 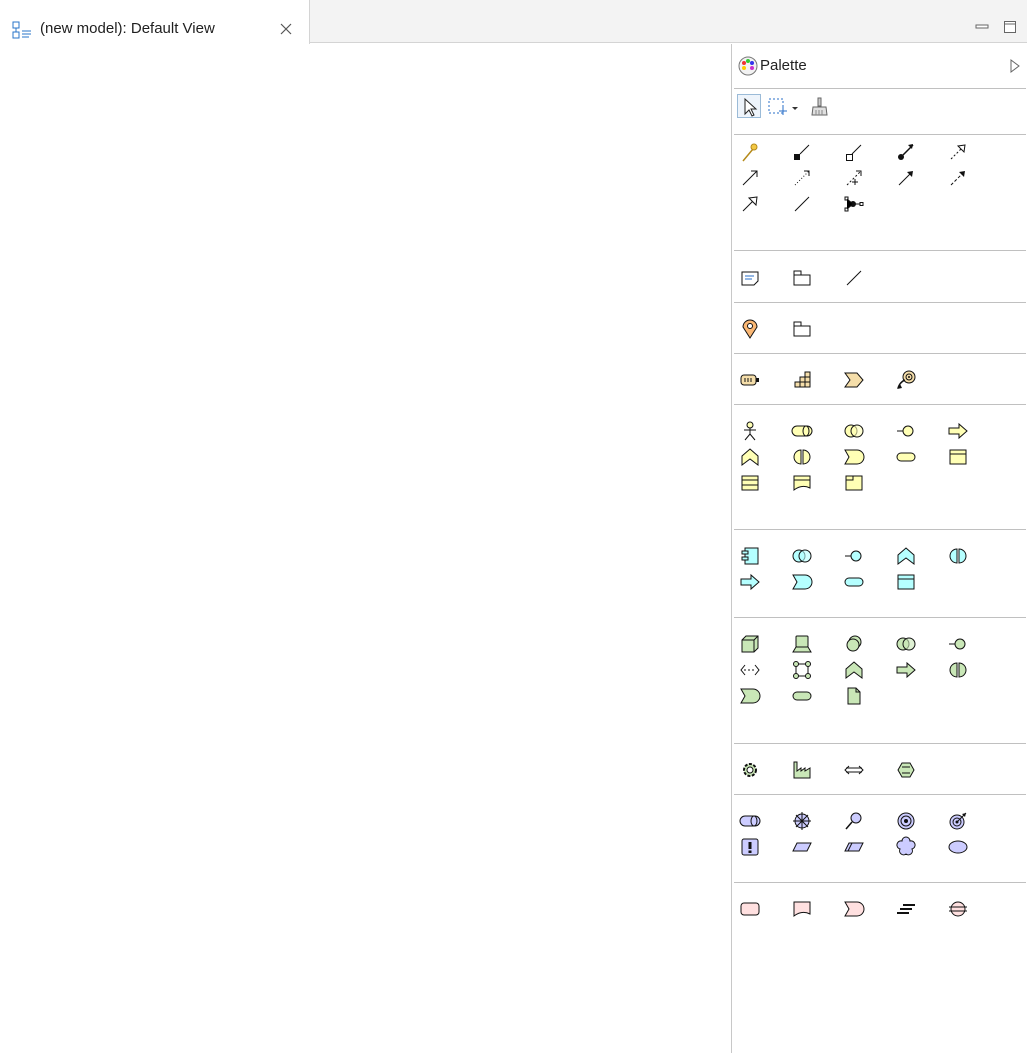 I want to click on data-object-icon, so click(x=905, y=581).